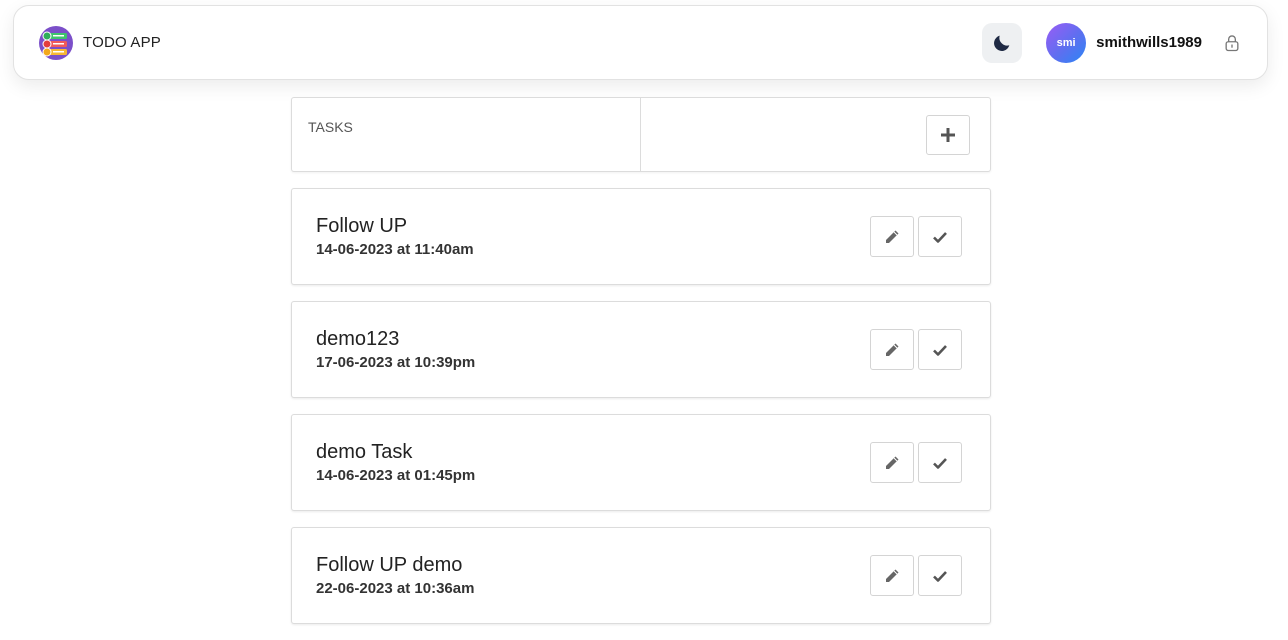 This screenshot has height=640, width=1288. I want to click on task-info: demo Task 14-06-2023 at 01:45pm, so click(395, 462).